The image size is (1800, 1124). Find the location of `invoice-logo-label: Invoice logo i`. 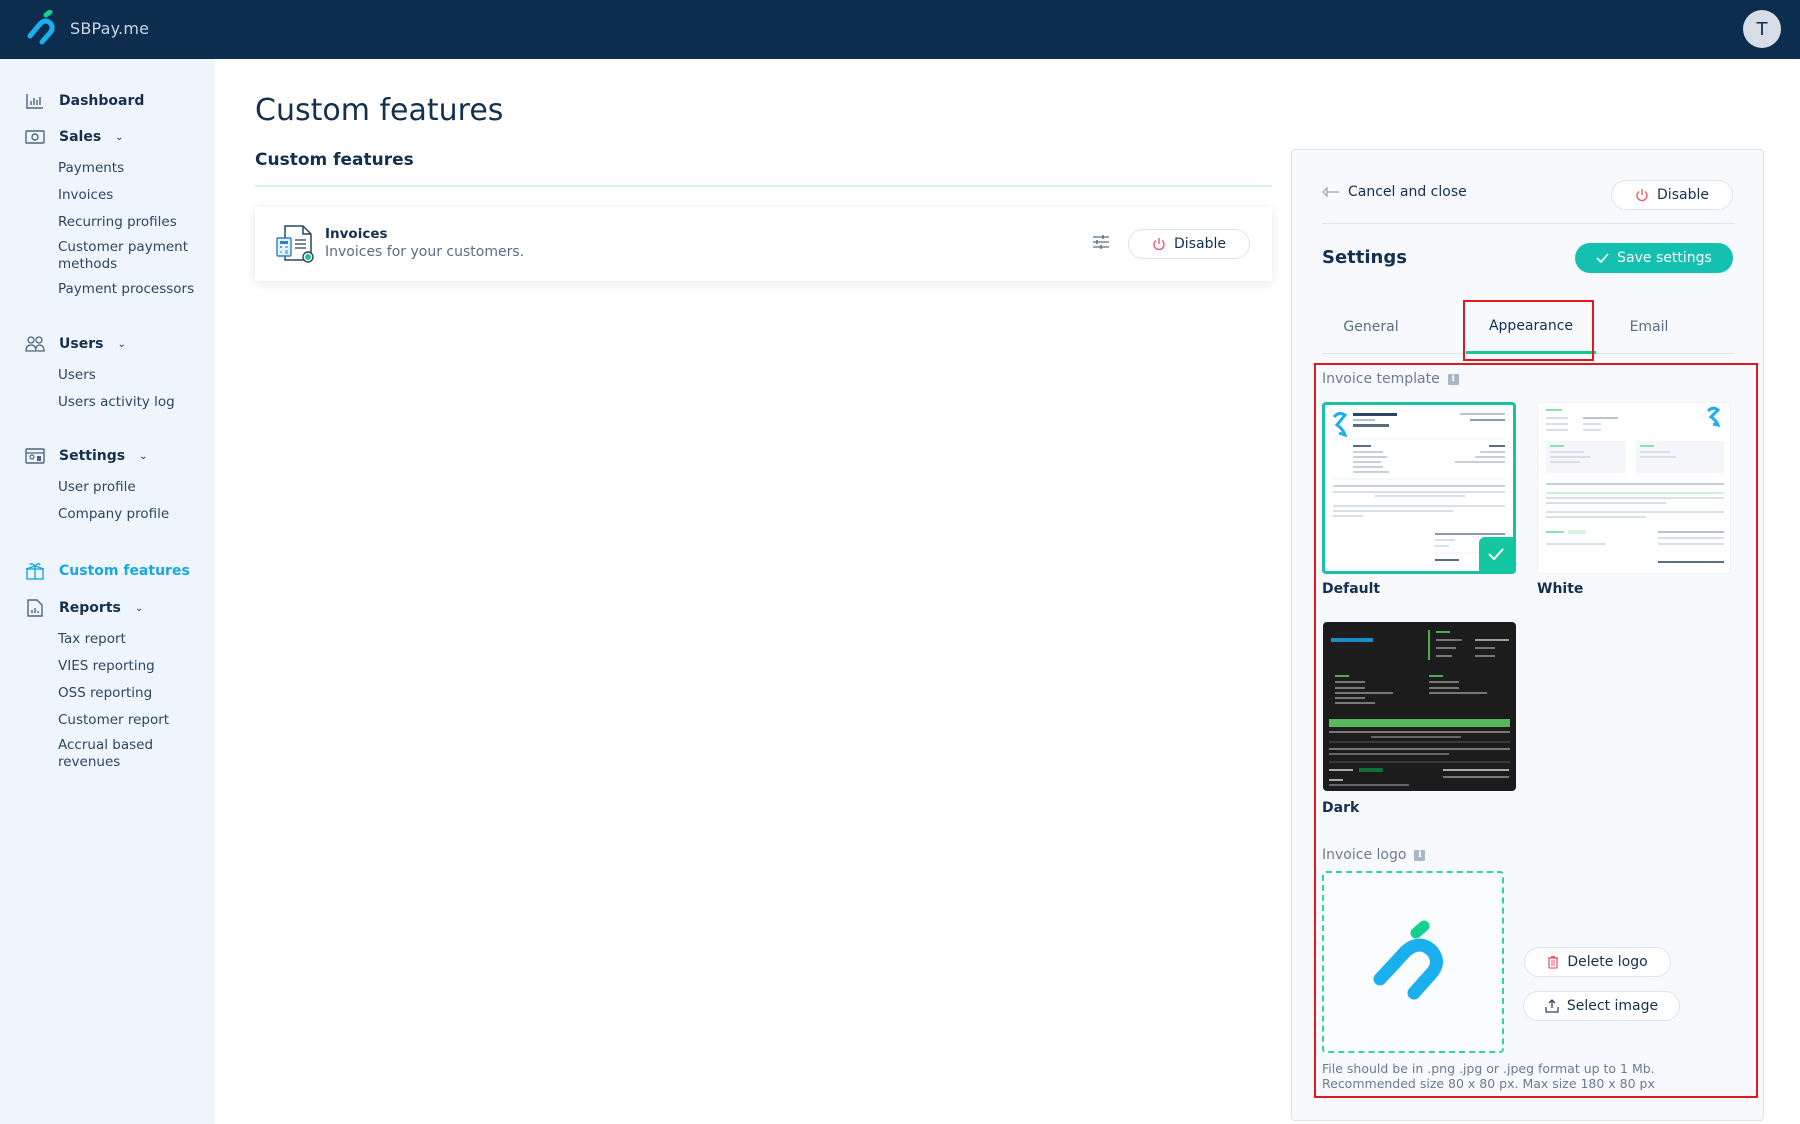

invoice-logo-label: Invoice logo i is located at coordinates (1374, 855).